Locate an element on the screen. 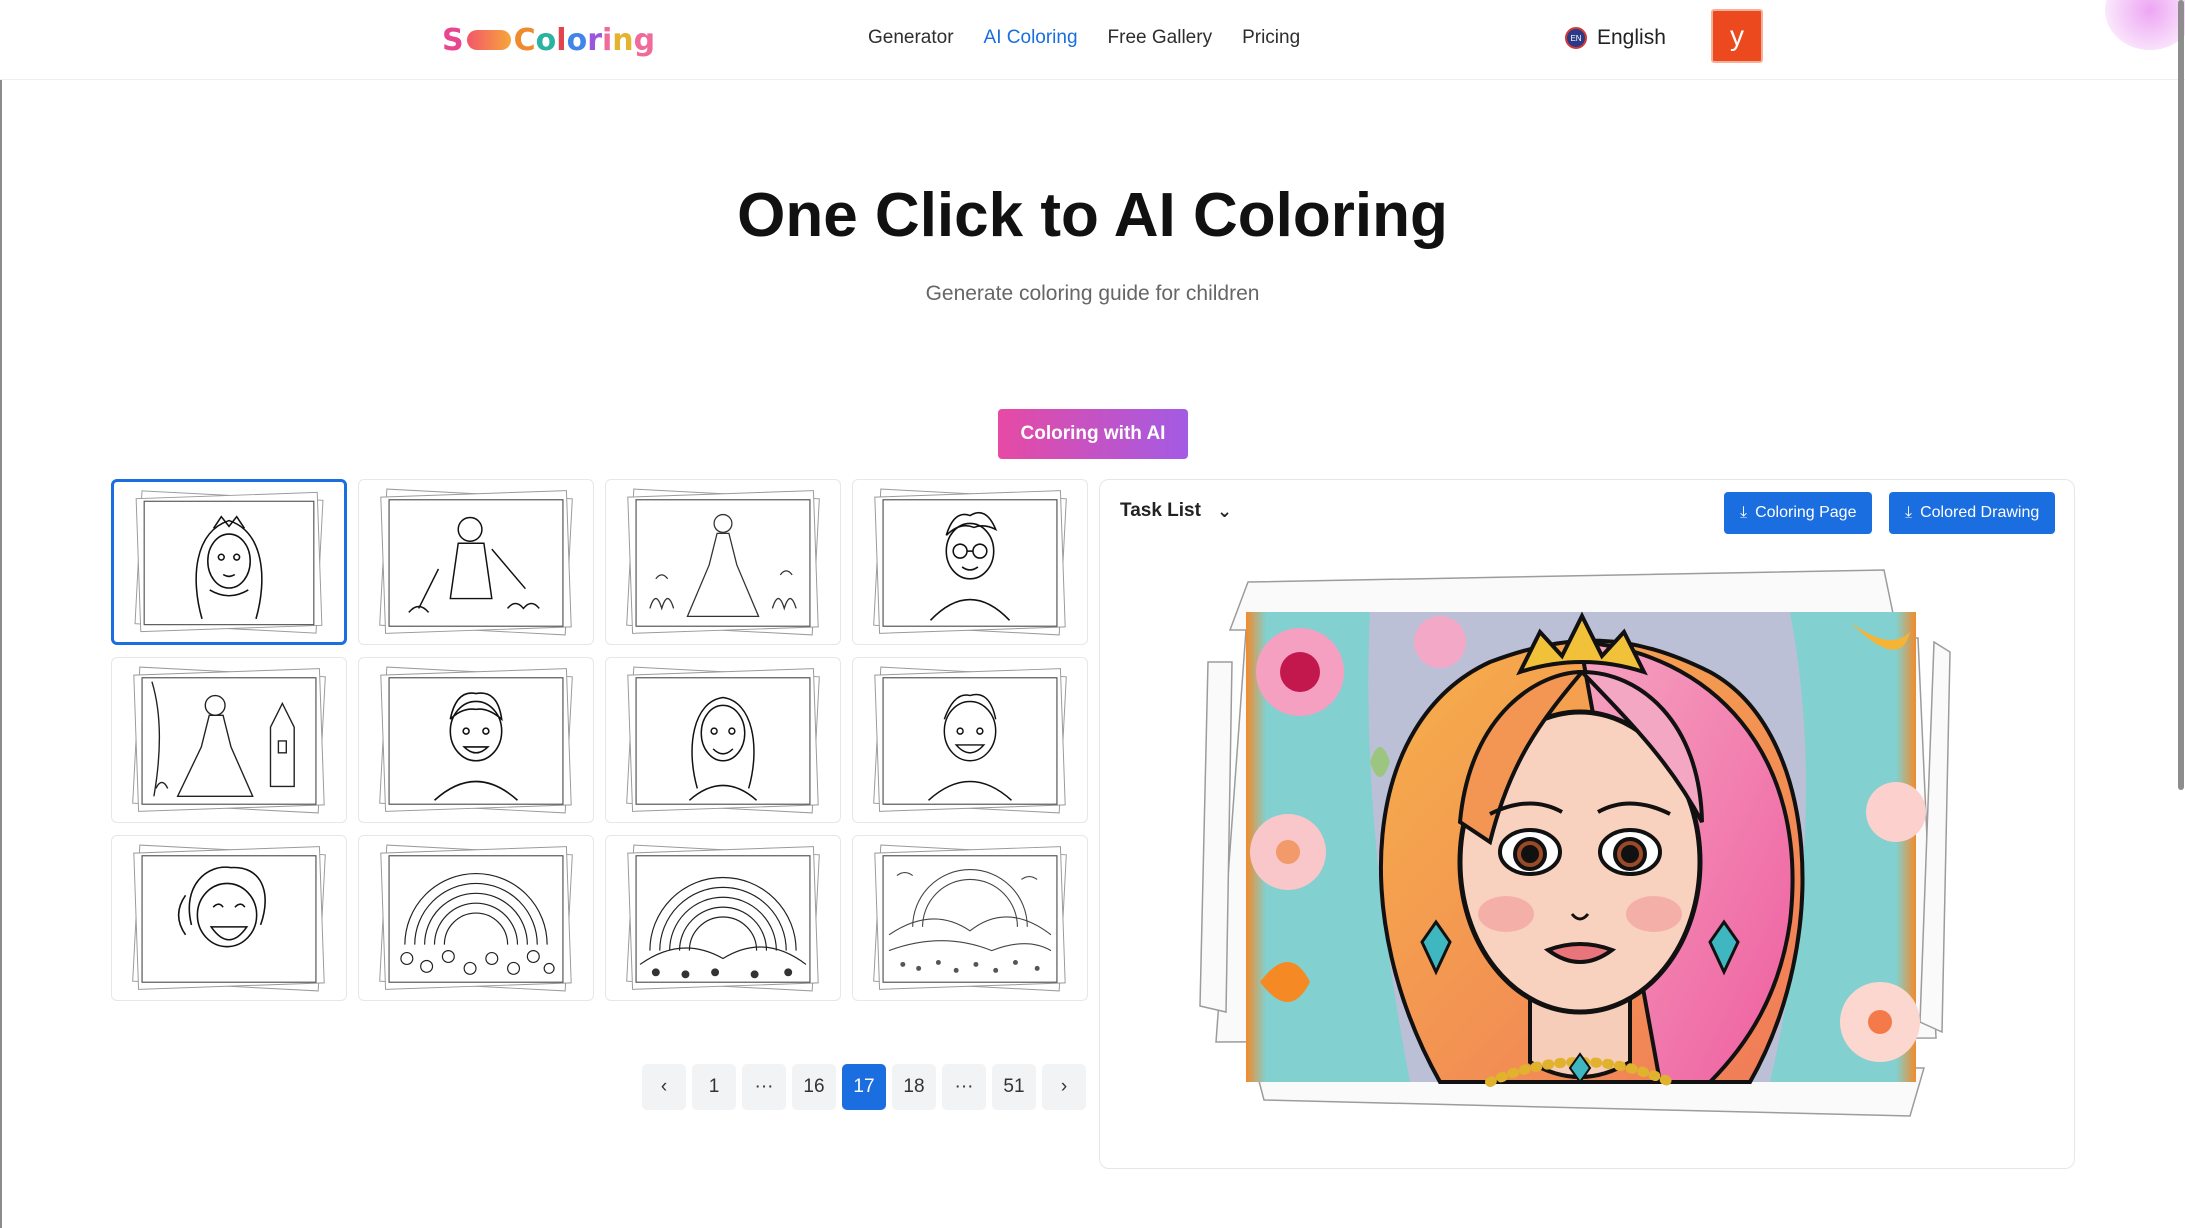 The width and height of the screenshot is (2185, 1228). boy-glasses-line-art-icon is located at coordinates (970, 562).